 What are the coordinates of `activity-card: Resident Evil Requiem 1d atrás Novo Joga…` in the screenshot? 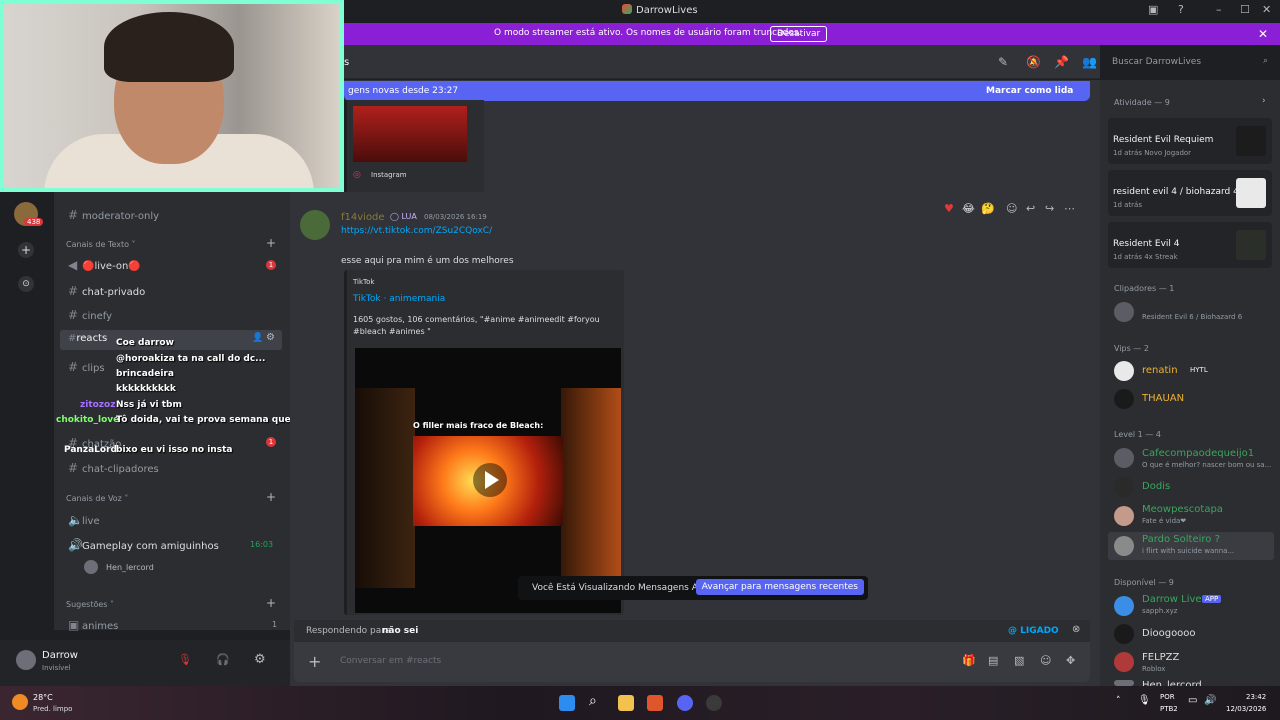 It's located at (1190, 141).